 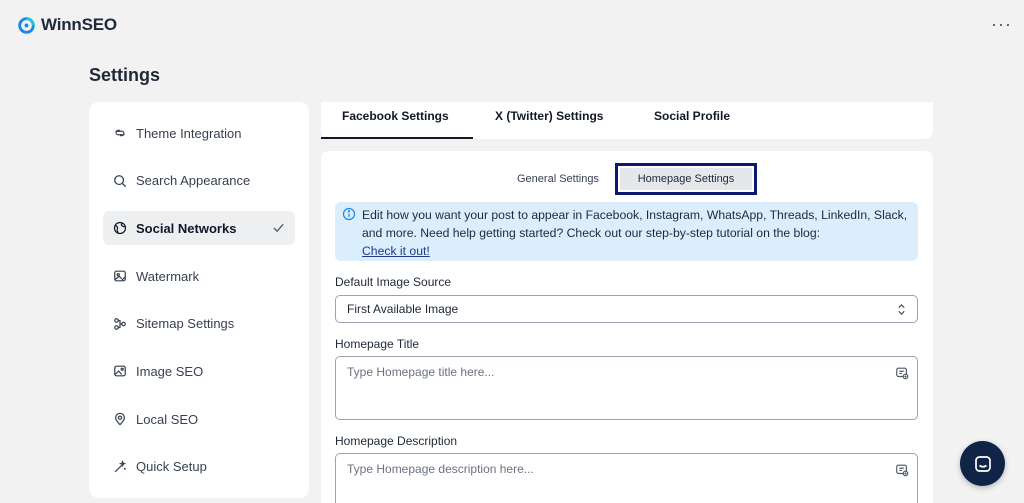 I want to click on magic-wand-icon, so click(x=120, y=466).